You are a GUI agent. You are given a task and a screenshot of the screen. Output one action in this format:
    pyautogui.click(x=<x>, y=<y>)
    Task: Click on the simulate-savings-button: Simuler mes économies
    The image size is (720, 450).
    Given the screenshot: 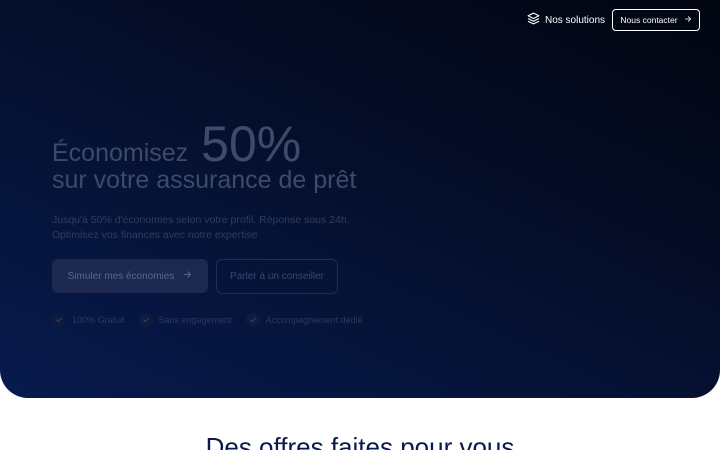 What is the action you would take?
    pyautogui.click(x=130, y=276)
    